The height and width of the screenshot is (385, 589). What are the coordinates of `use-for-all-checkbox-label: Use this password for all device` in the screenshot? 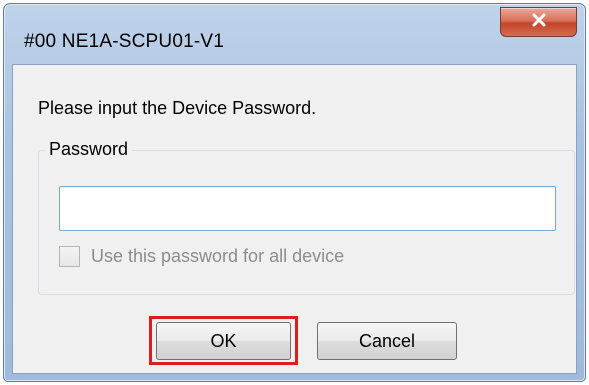 It's located at (218, 256).